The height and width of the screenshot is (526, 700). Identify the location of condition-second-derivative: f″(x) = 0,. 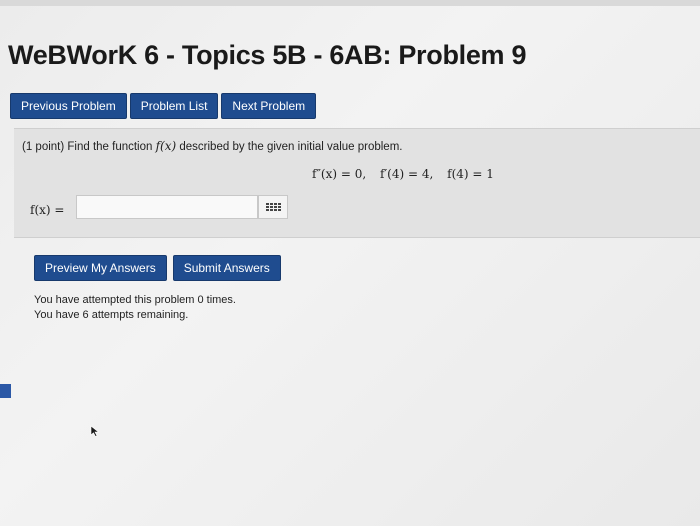
(339, 174).